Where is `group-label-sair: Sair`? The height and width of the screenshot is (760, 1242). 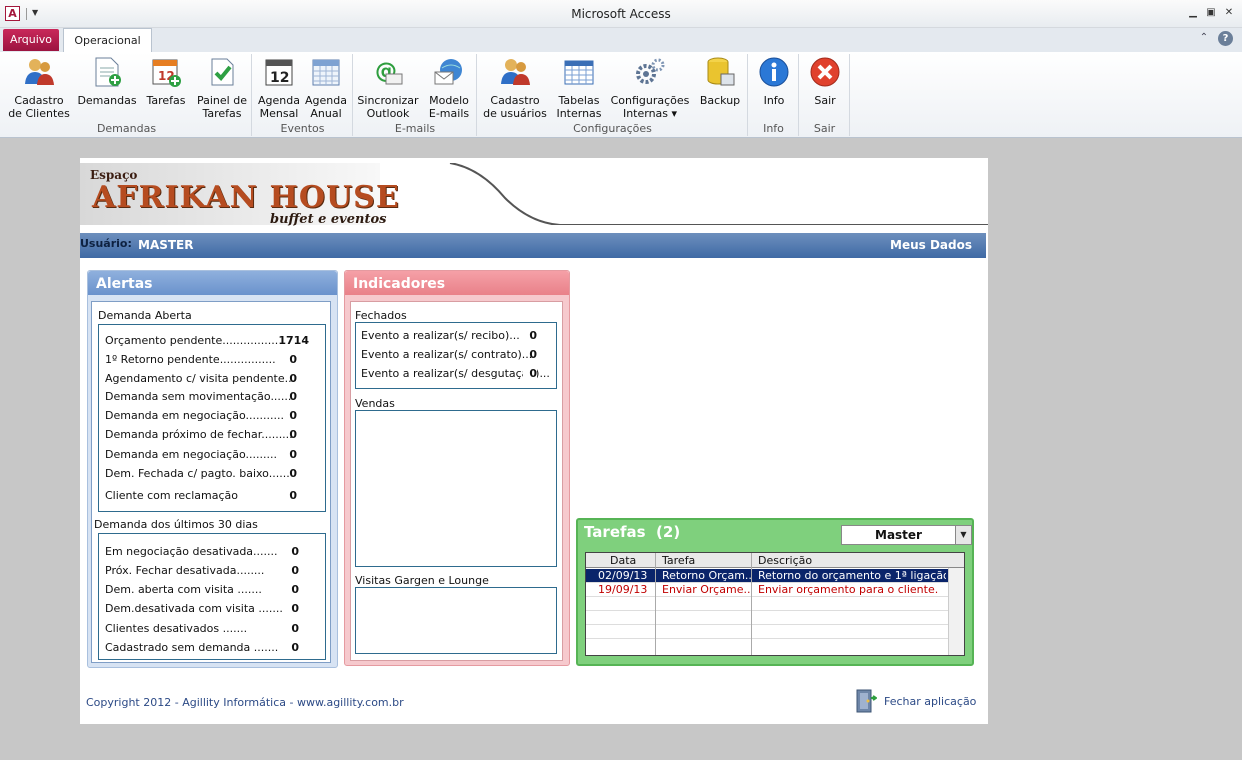
group-label-sair: Sair is located at coordinates (824, 128).